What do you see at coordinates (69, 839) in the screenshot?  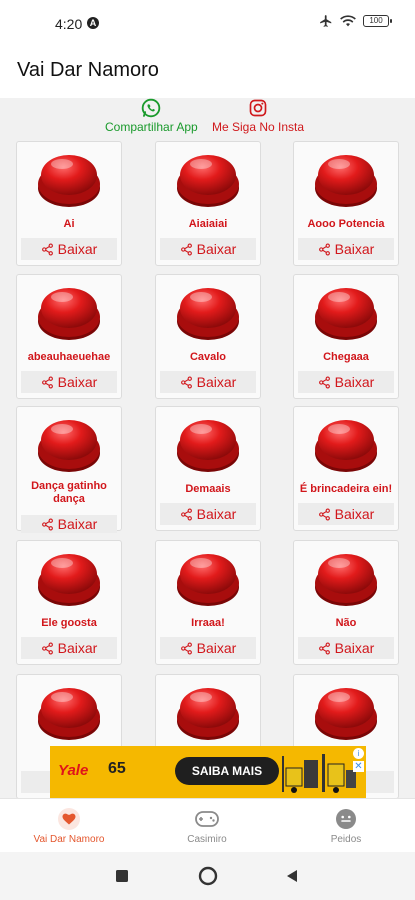 I see `nav-label: Vai Dar Namoro` at bounding box center [69, 839].